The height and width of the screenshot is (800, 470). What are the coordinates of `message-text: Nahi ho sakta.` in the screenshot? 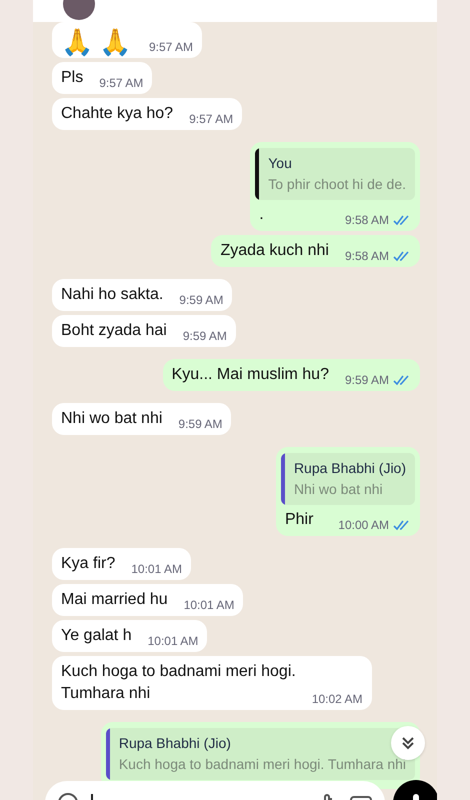 It's located at (112, 295).